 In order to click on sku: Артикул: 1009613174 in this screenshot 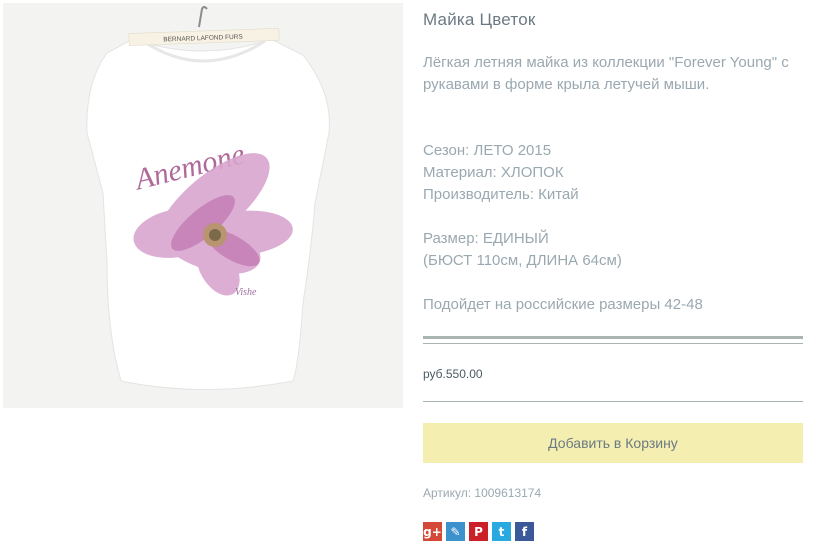, I will do `click(482, 493)`.